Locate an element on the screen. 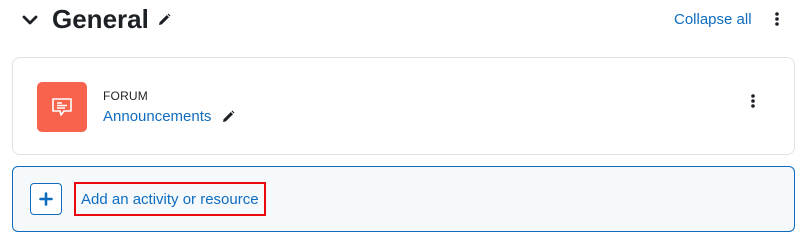 Image resolution: width=809 pixels, height=242 pixels. more-options-icon is located at coordinates (777, 19).